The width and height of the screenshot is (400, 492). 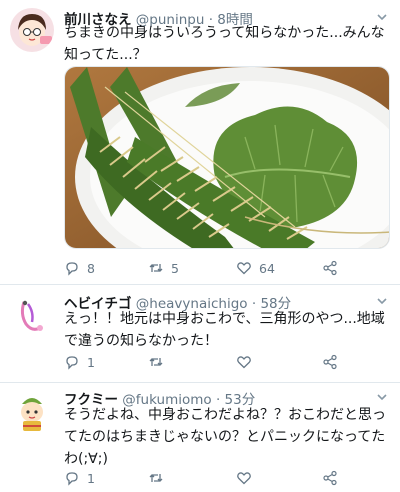 I want to click on retweet-count: 5, so click(x=175, y=268).